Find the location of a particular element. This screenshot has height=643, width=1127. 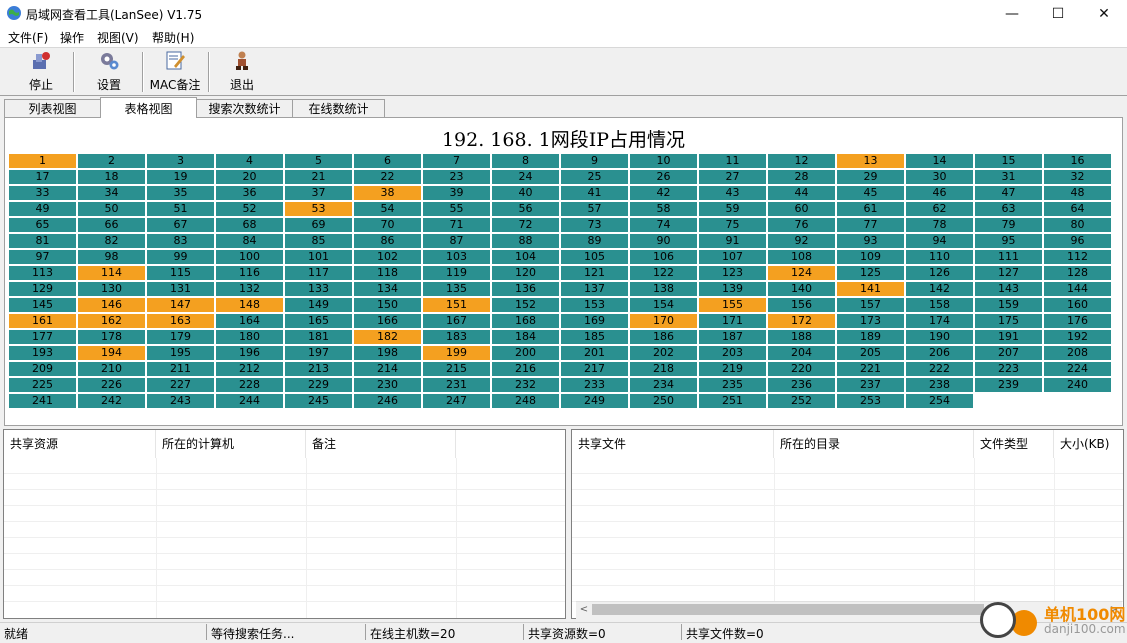

ip-cell: 214 is located at coordinates (387, 369).